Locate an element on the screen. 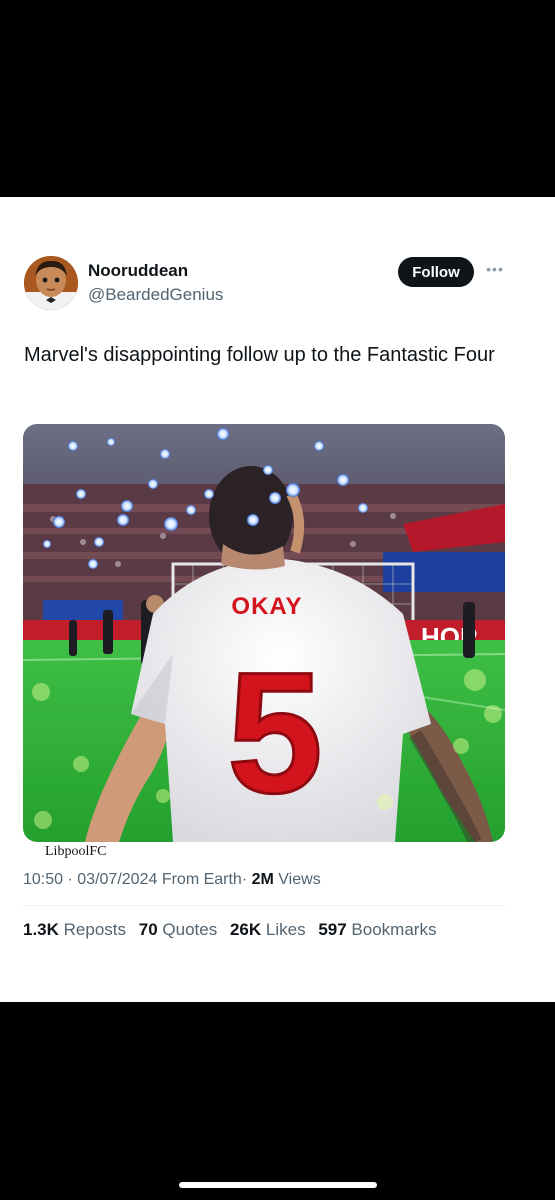 This screenshot has height=1200, width=555. avatar-photo is located at coordinates (51, 283).